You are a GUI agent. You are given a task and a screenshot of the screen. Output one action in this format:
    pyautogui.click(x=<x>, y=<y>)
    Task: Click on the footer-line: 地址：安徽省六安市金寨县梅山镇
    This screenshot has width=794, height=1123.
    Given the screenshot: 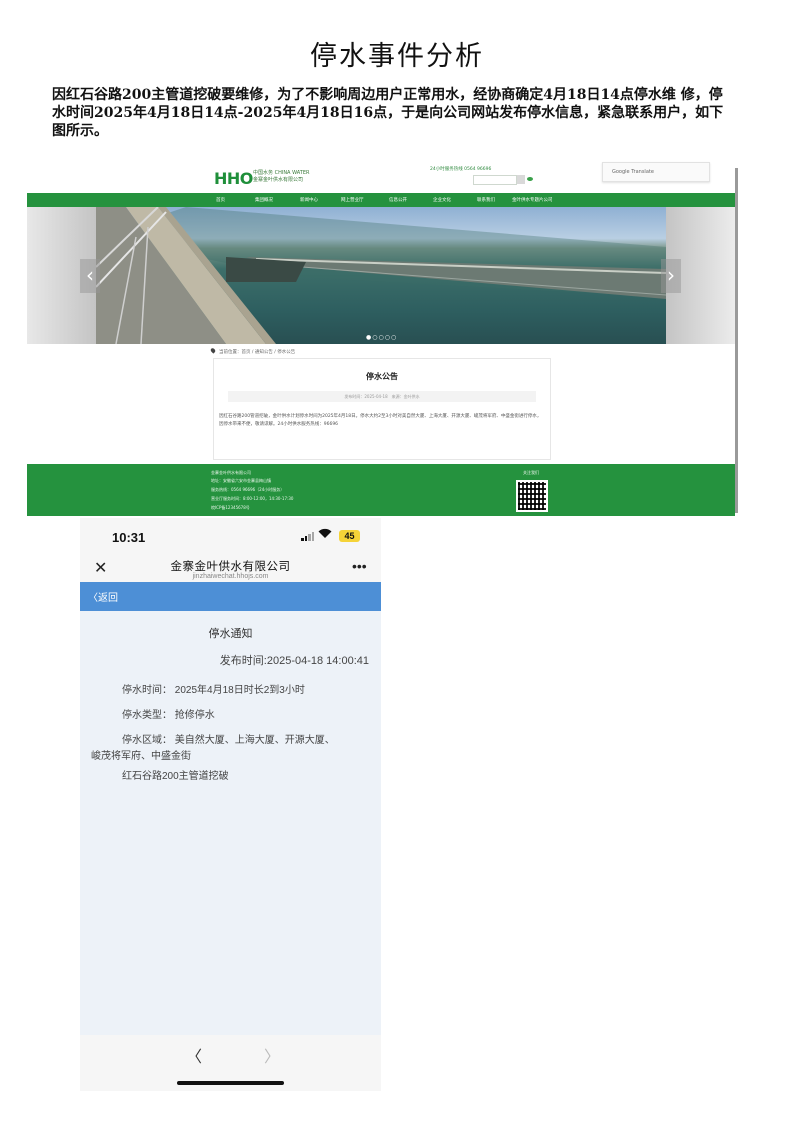 What is the action you would take?
    pyautogui.click(x=241, y=480)
    